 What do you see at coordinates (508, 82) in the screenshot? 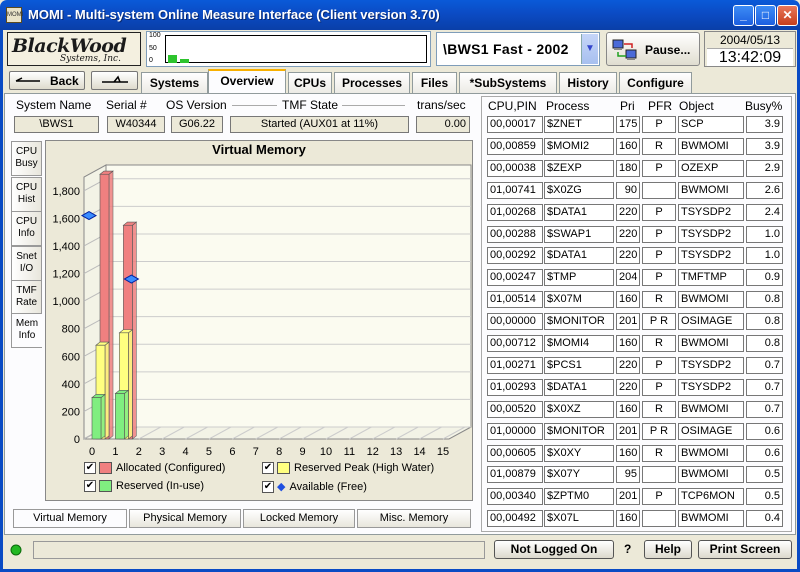
I see `tab-subsystems: *SubSystems` at bounding box center [508, 82].